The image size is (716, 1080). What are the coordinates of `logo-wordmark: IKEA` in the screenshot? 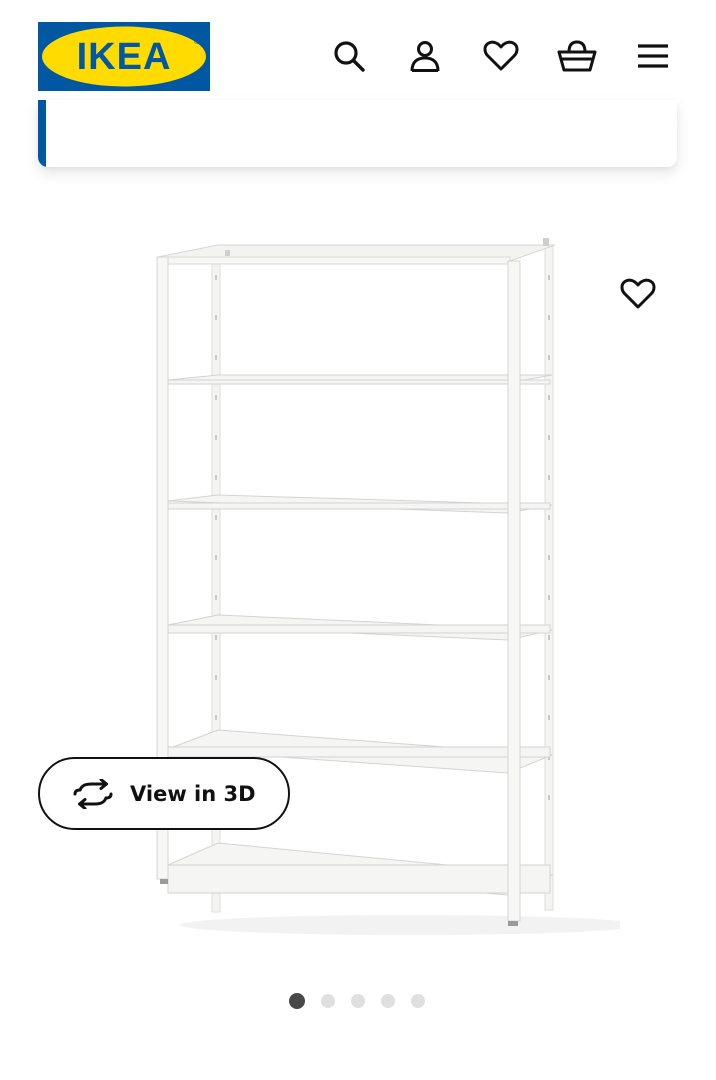 It's located at (124, 57).